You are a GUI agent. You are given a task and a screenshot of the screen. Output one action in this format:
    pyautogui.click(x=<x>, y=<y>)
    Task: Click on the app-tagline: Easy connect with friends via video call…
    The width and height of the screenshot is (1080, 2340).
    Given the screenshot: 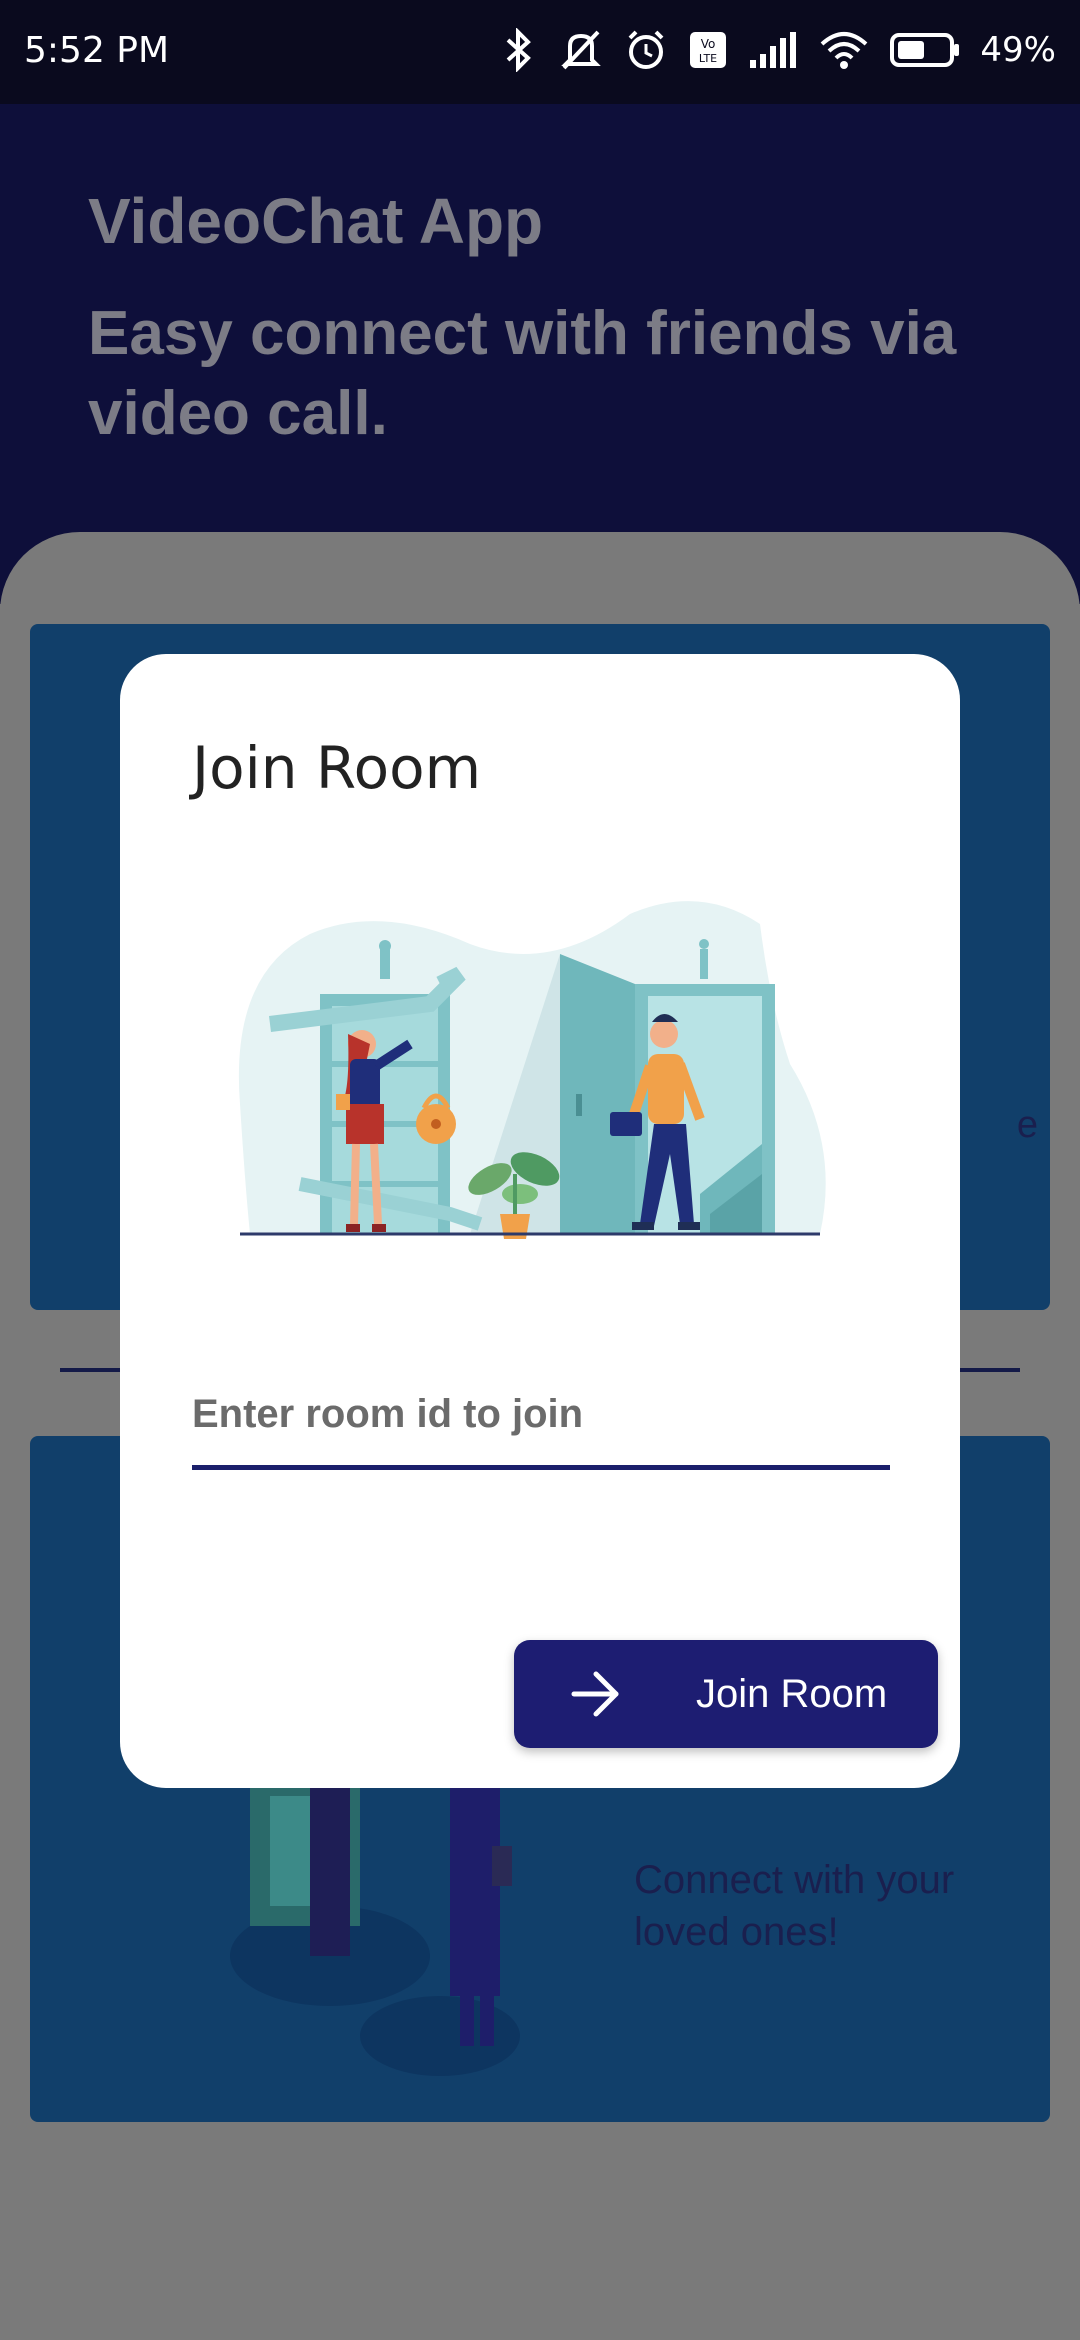 What is the action you would take?
    pyautogui.click(x=522, y=373)
    